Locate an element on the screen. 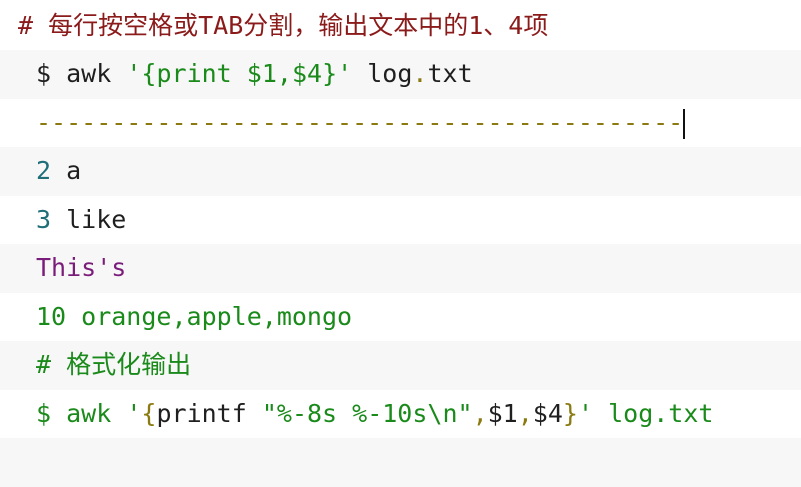  code-line-comment-1: # 每行按空格或TAB分割，输出文本中的1、4项 is located at coordinates (400, 25).